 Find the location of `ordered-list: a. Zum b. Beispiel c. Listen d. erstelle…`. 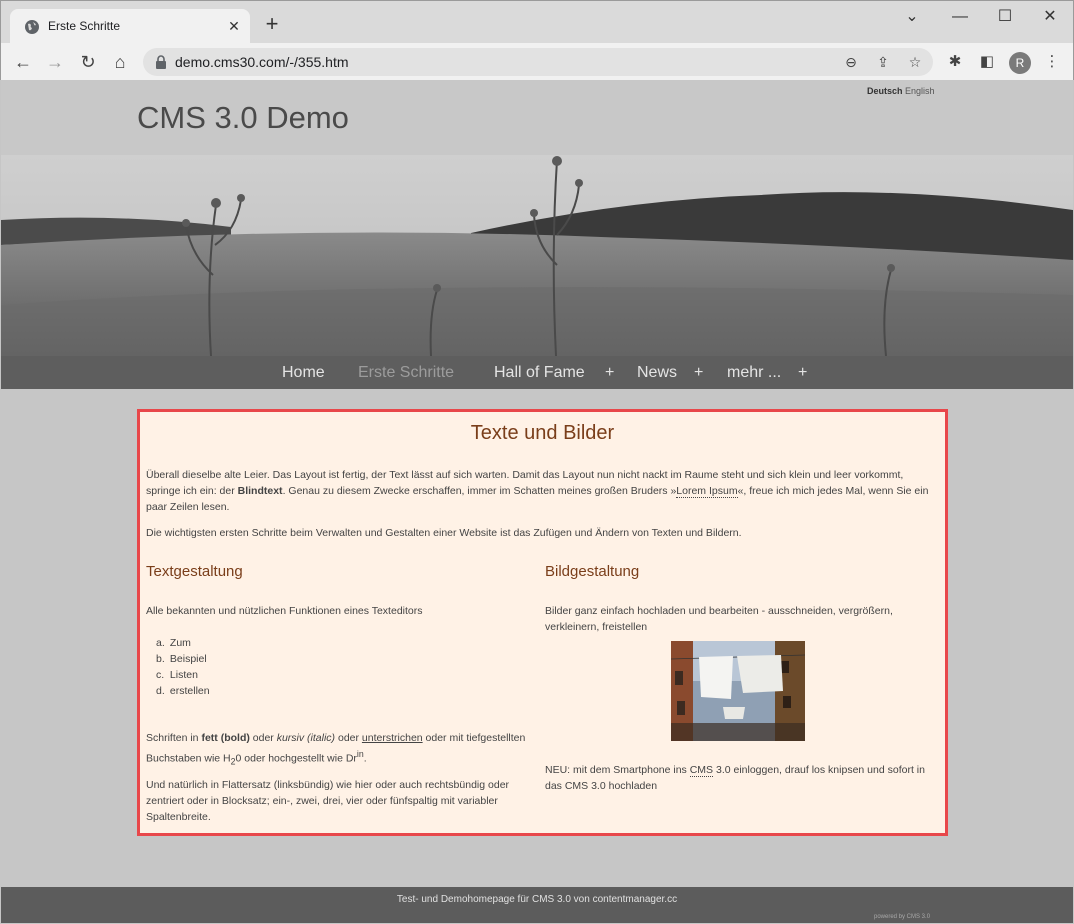

ordered-list: a. Zum b. Beispiel c. Listen d. erstelle… is located at coordinates (183, 667).